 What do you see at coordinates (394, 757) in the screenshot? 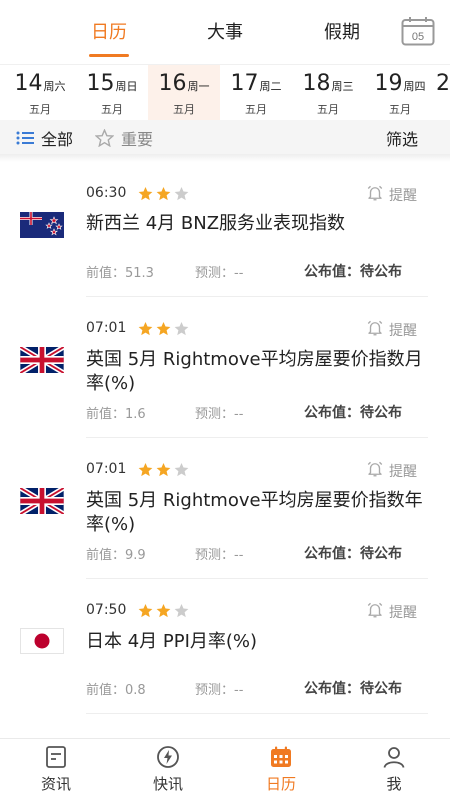
I see `profile-icon` at bounding box center [394, 757].